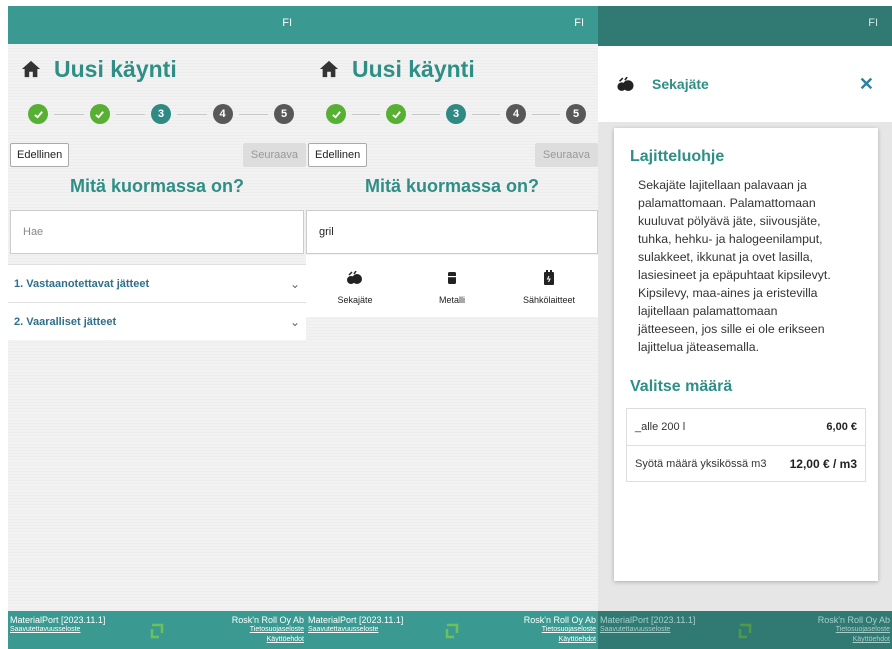 The image size is (892, 649). What do you see at coordinates (680, 84) in the screenshot?
I see `modal-title: Sekajäte` at bounding box center [680, 84].